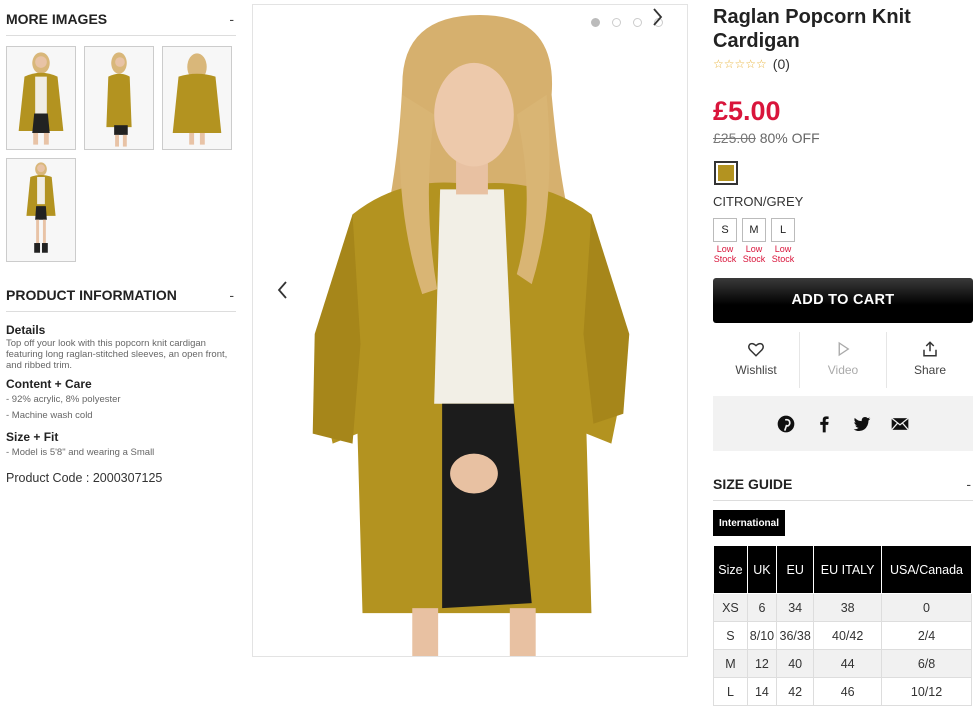  Describe the element at coordinates (762, 663) in the screenshot. I see `table-cell: 12` at that location.